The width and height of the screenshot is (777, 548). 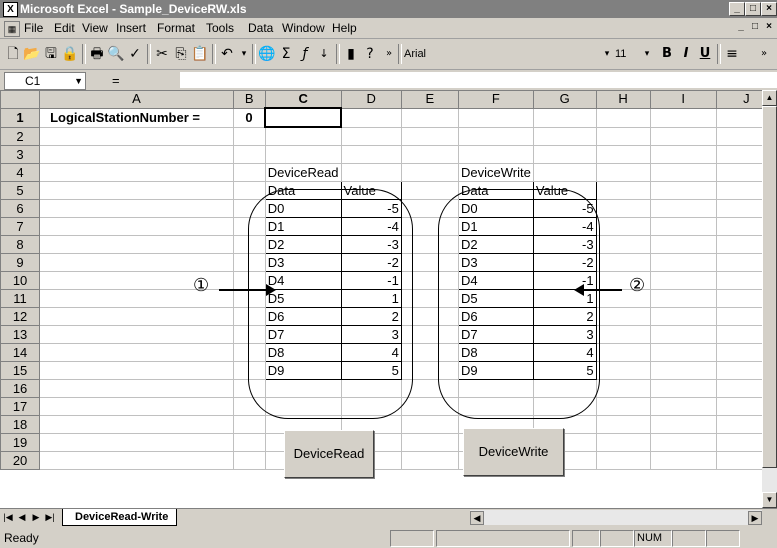 I want to click on formula-equals: =, so click(x=116, y=80).